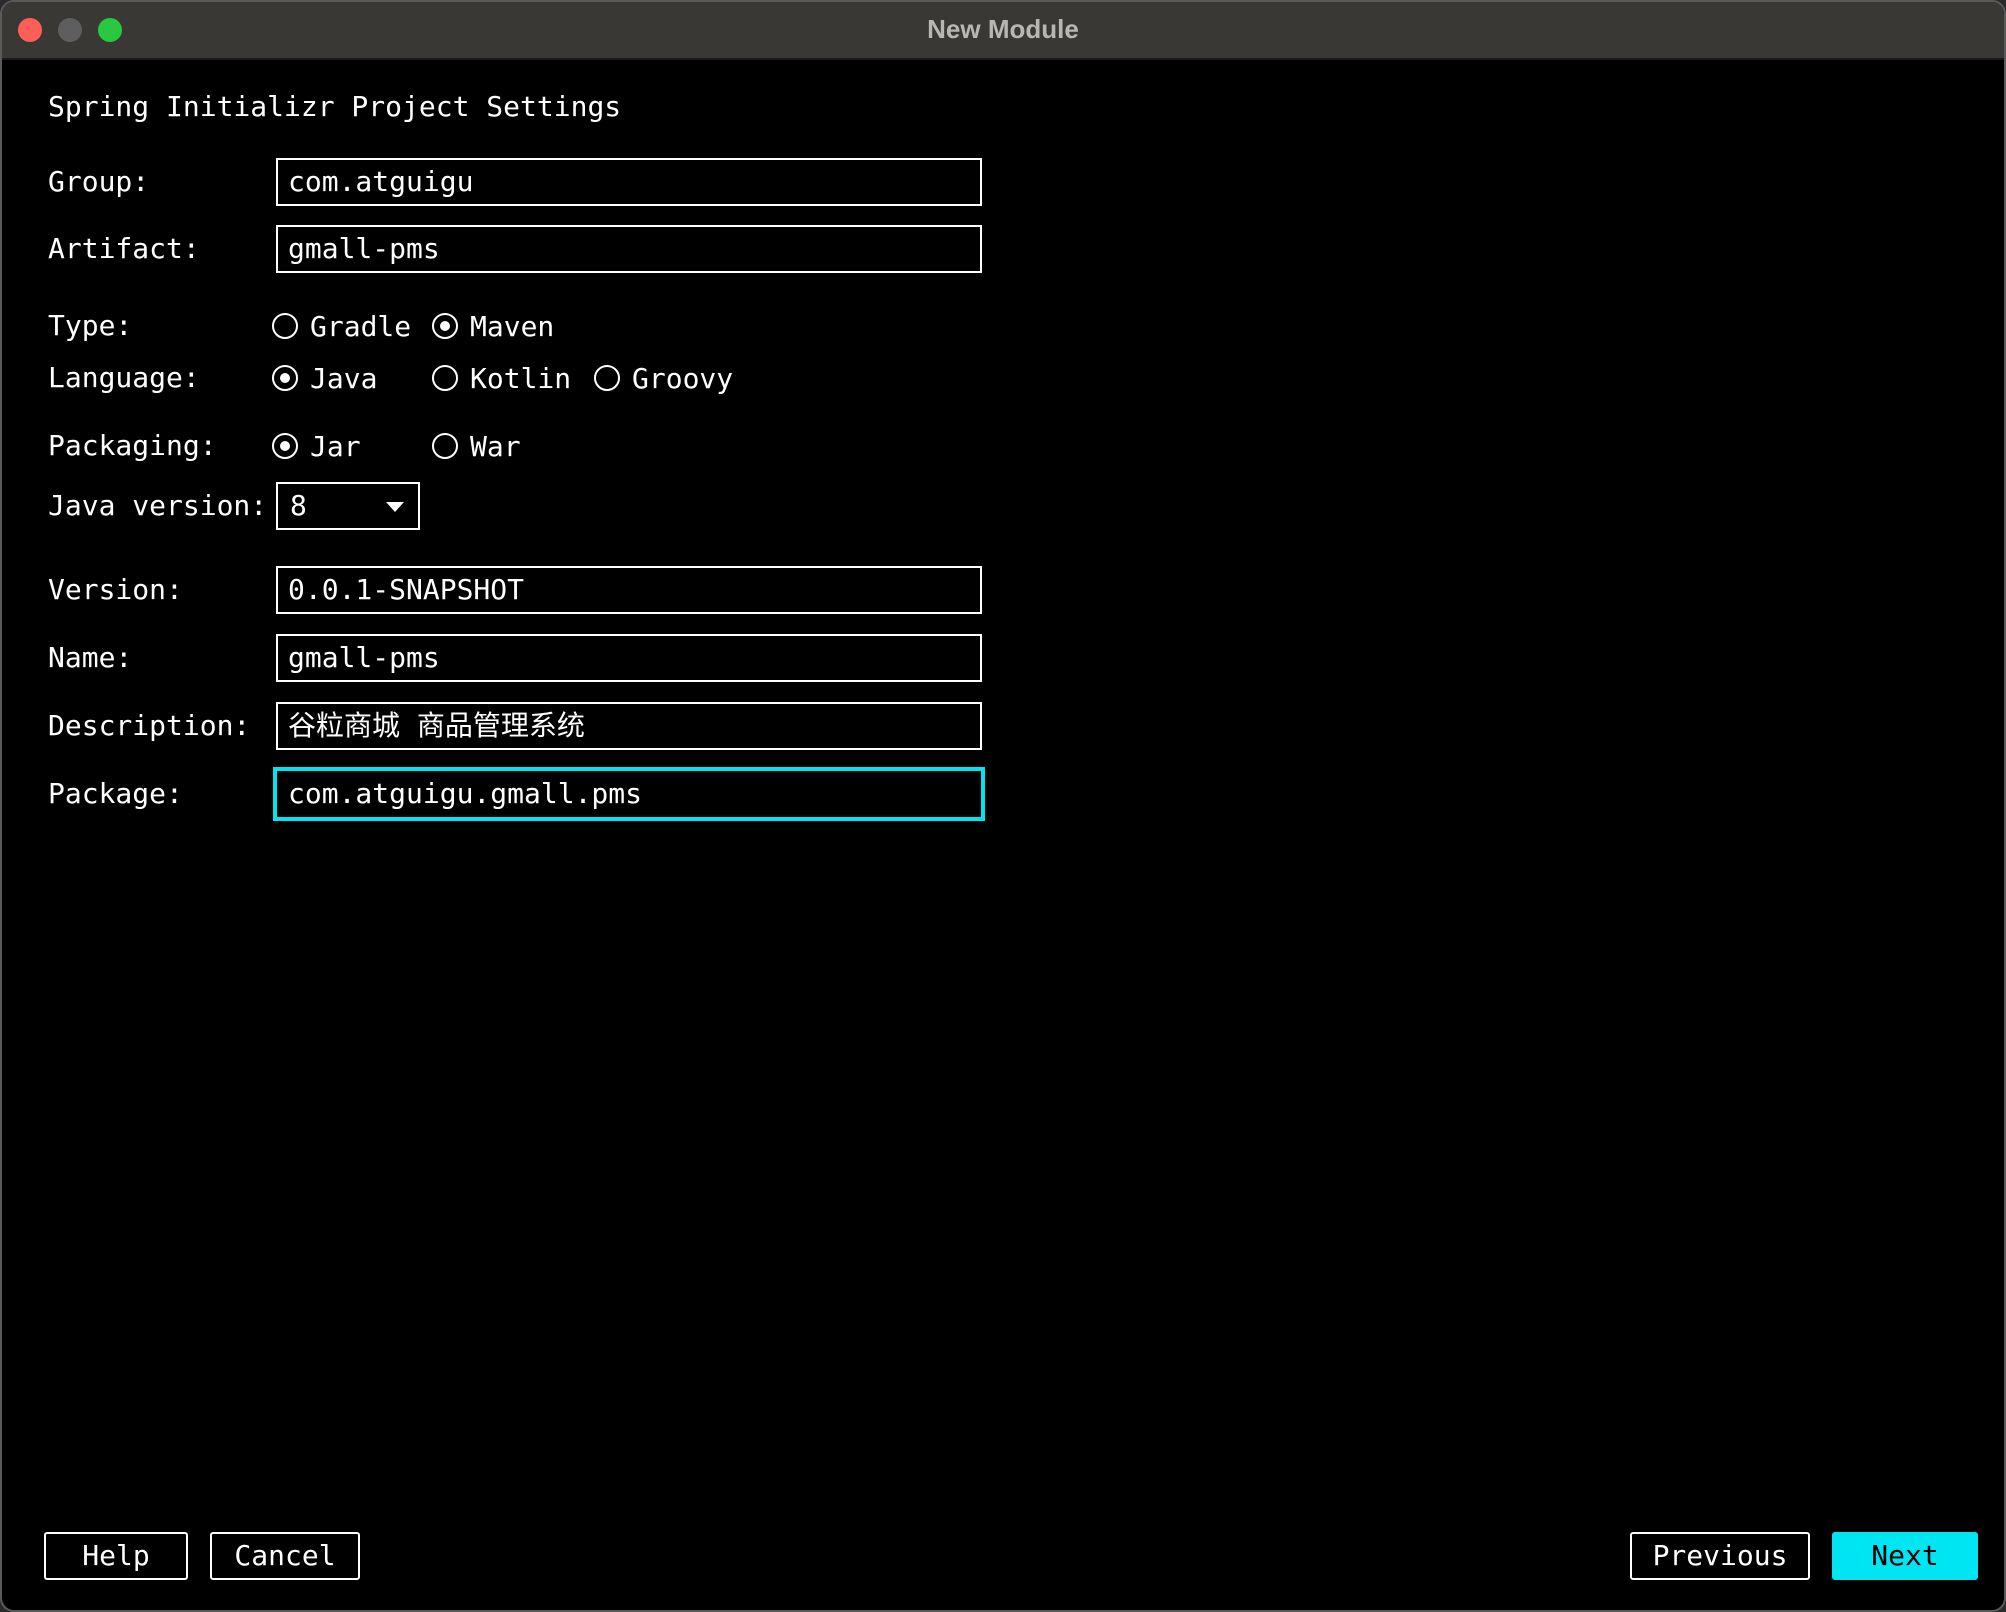 The height and width of the screenshot is (1612, 2006). I want to click on help-button: Help, so click(116, 1556).